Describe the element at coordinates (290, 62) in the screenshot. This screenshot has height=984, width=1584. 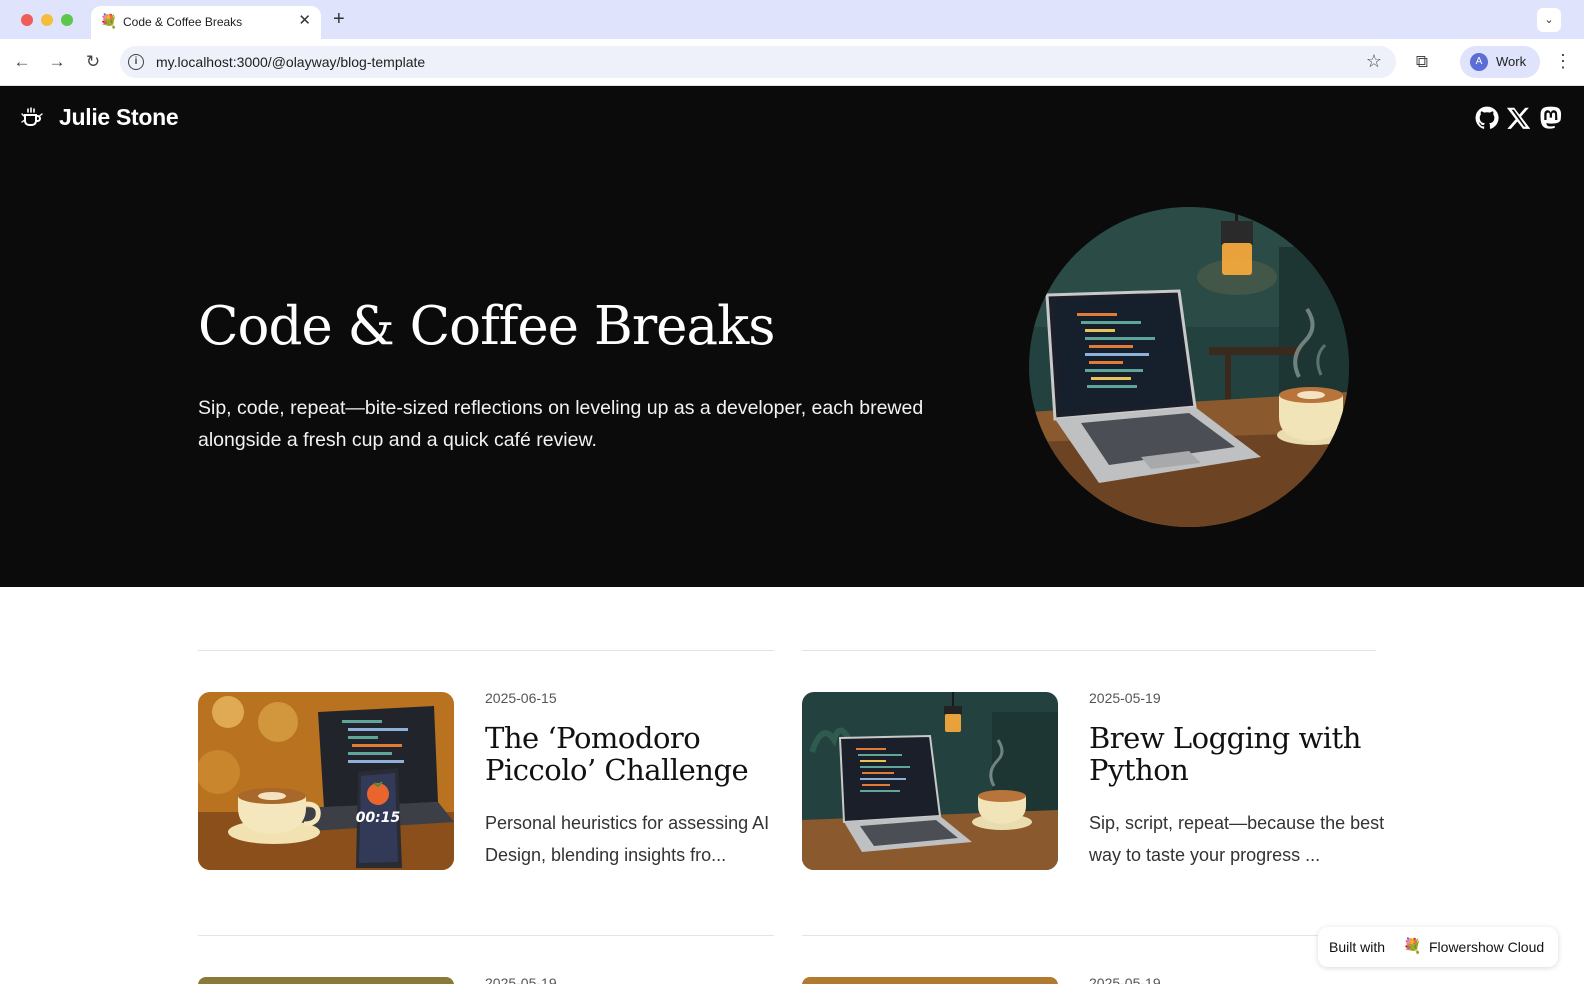
I see `url-text: my.localhost:3000/@olayway/blog-template` at that location.